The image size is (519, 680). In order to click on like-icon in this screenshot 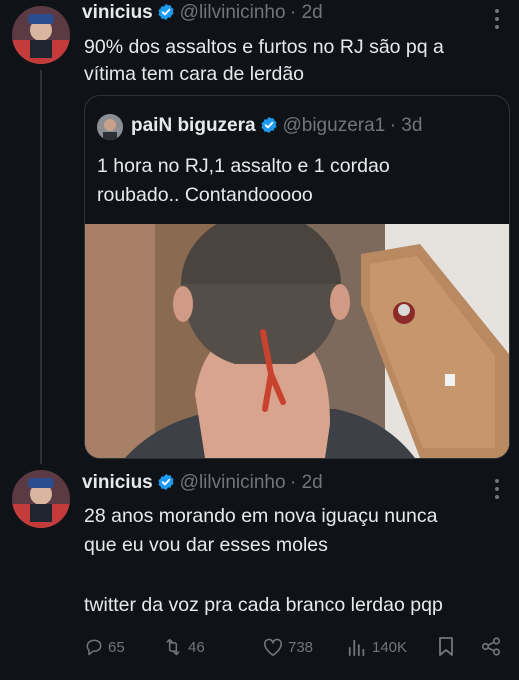, I will do `click(273, 647)`.